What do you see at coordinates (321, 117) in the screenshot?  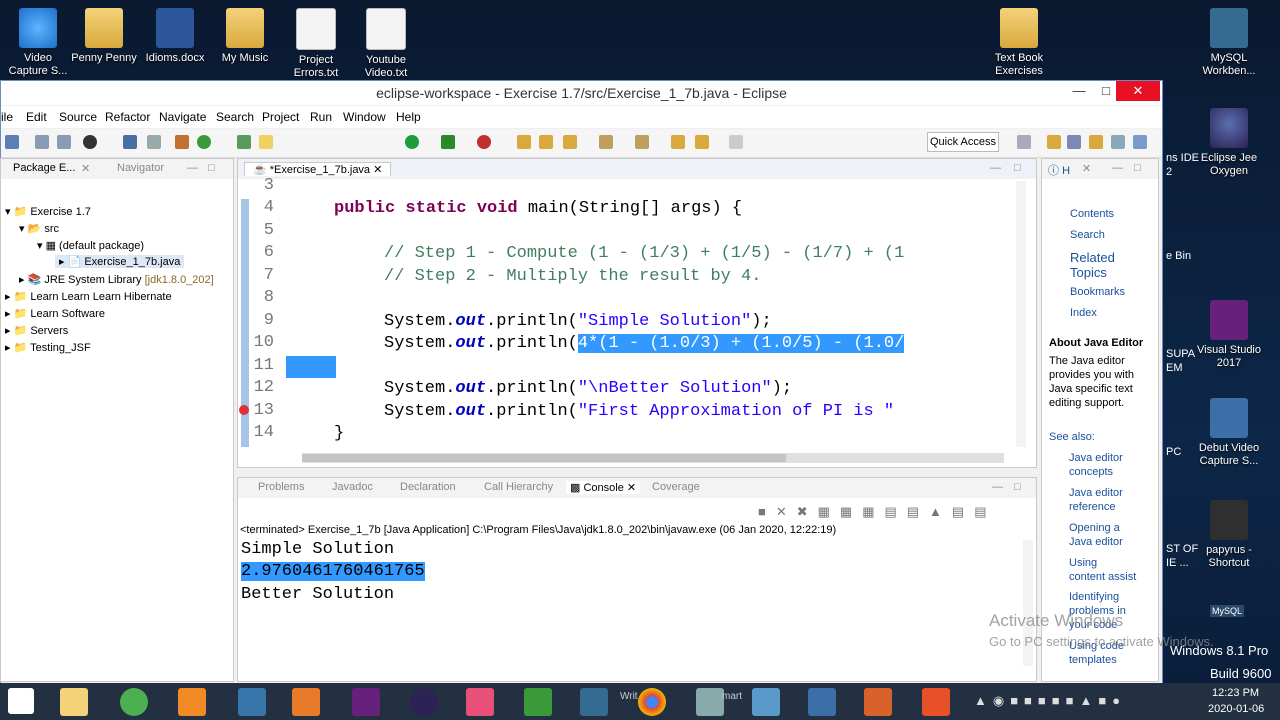 I see `menu-run: Run` at bounding box center [321, 117].